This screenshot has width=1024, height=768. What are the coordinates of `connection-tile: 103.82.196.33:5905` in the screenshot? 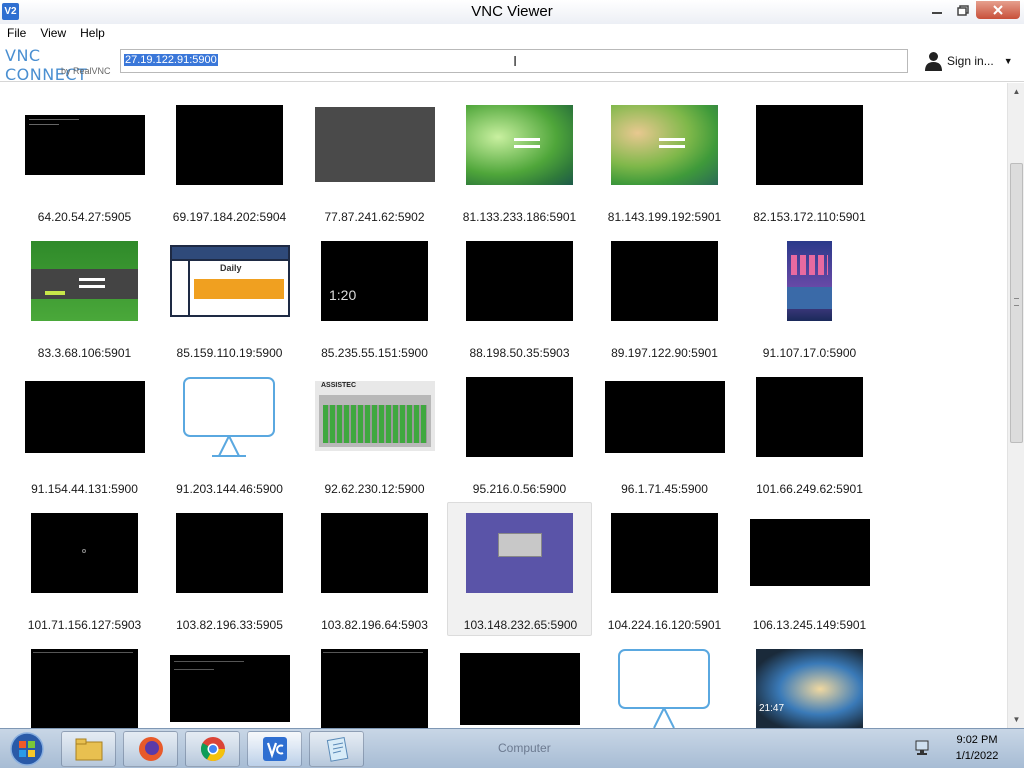 It's located at (229, 571).